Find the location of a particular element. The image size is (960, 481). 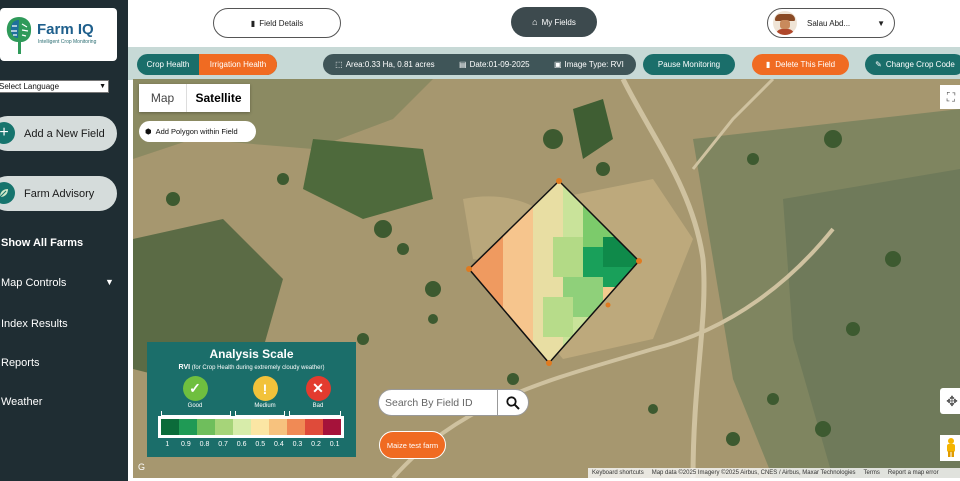

change-crop-code-button: ✎ Change Crop Code is located at coordinates (912, 64).